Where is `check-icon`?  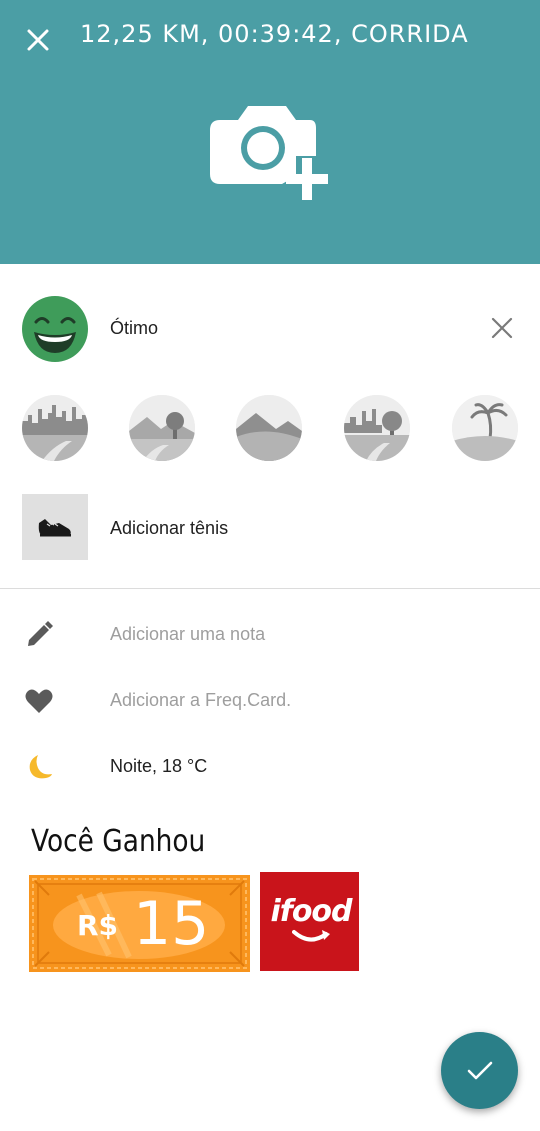
check-icon is located at coordinates (479, 1070).